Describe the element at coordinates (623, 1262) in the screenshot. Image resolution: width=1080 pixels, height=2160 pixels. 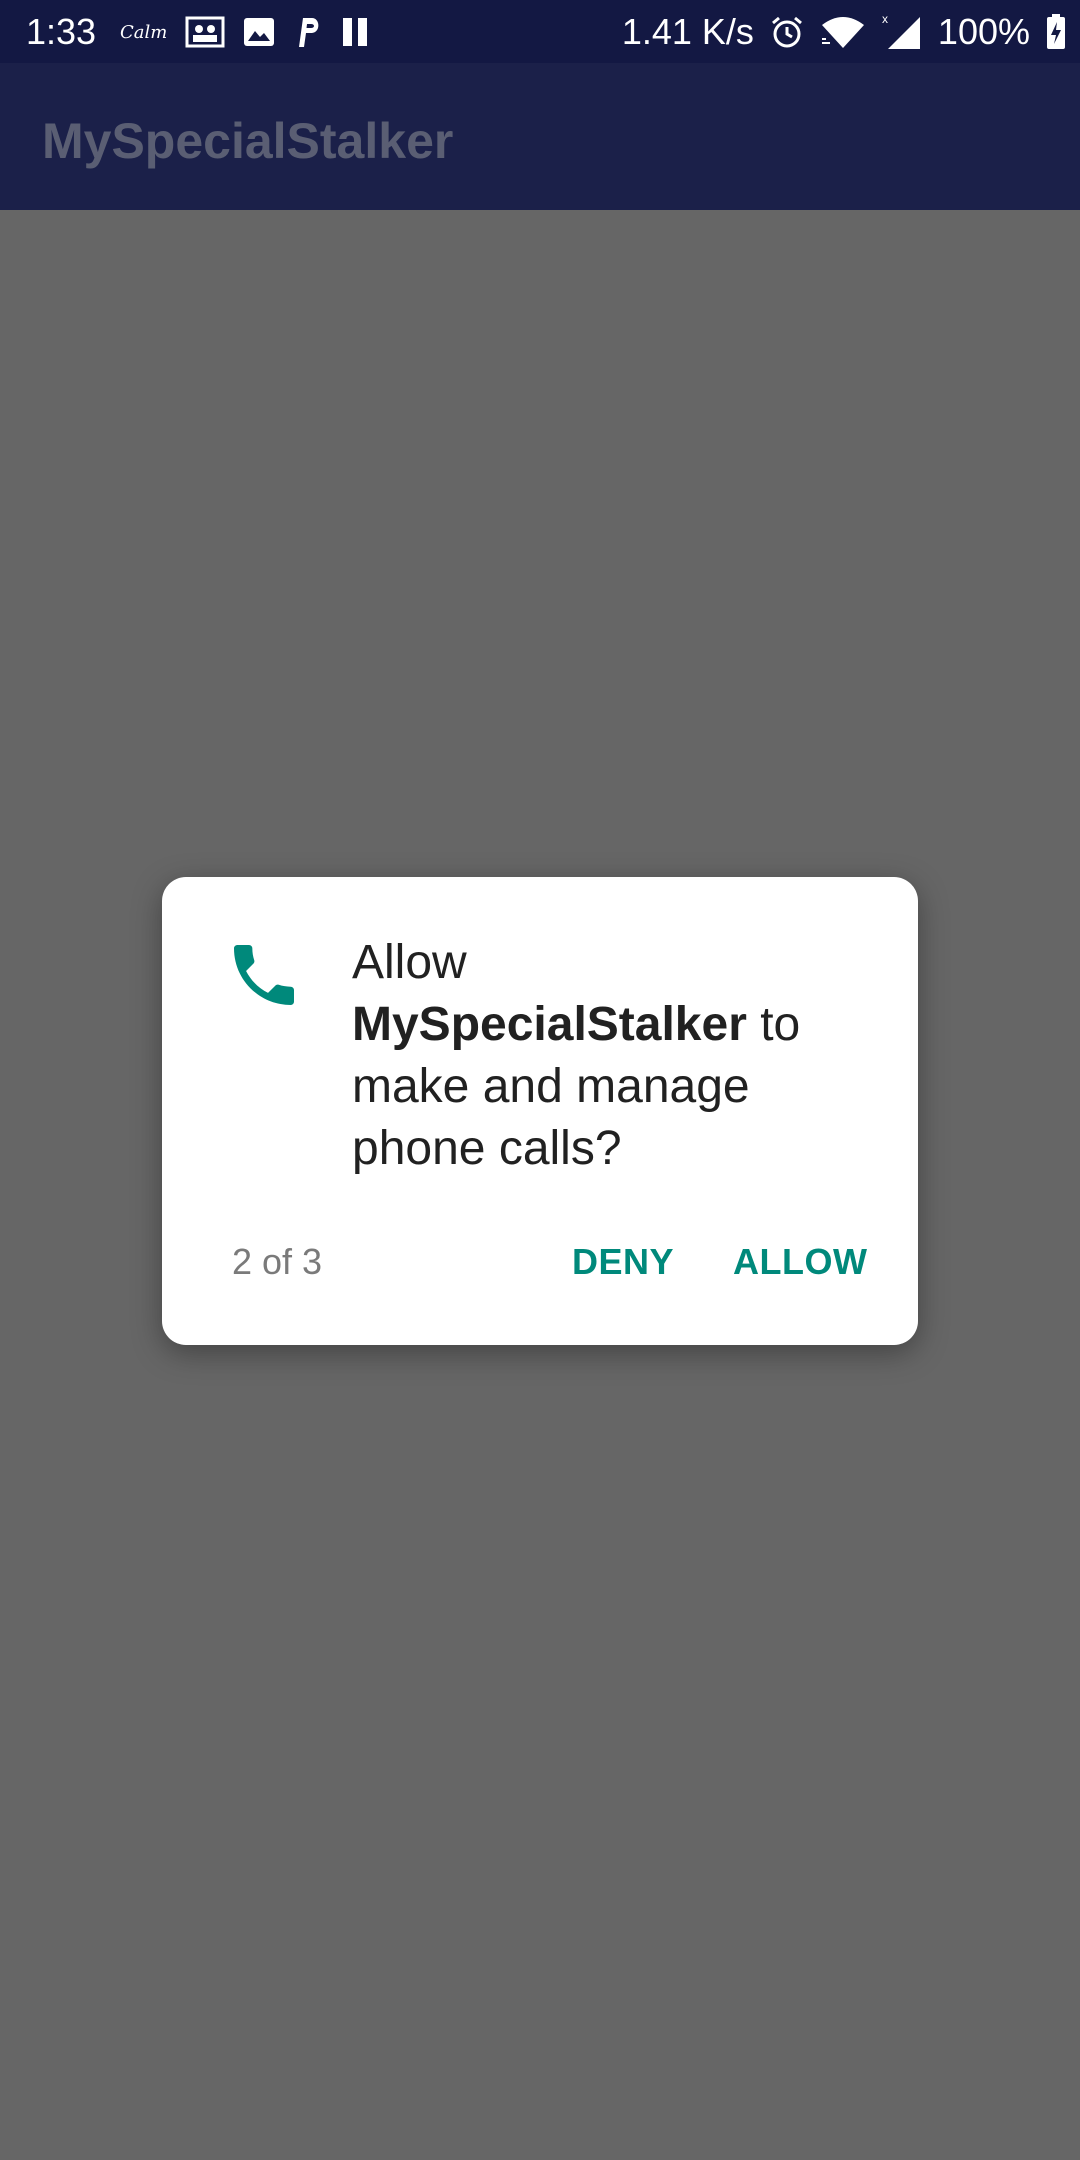
I see `deny-button: DENY` at that location.